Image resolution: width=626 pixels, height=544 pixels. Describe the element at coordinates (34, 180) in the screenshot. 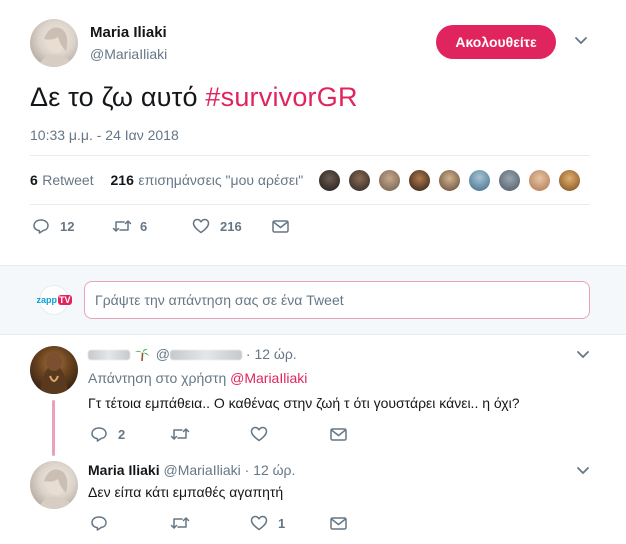

I see `retweet-stat-count: 6` at that location.